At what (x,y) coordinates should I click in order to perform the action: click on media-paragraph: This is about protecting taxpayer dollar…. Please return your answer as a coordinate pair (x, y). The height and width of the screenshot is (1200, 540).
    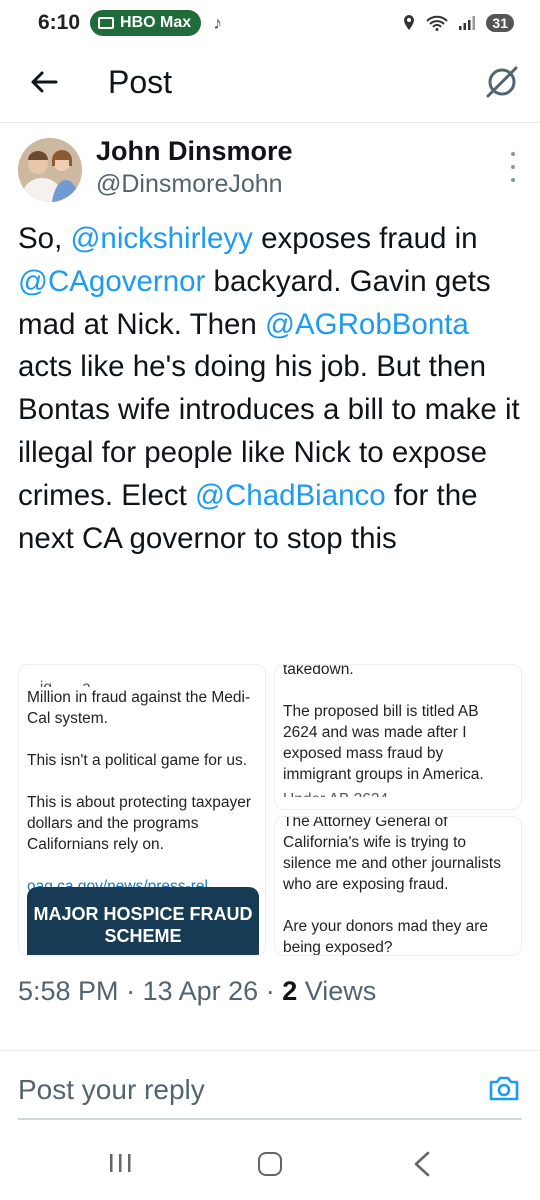
    Looking at the image, I should click on (139, 823).